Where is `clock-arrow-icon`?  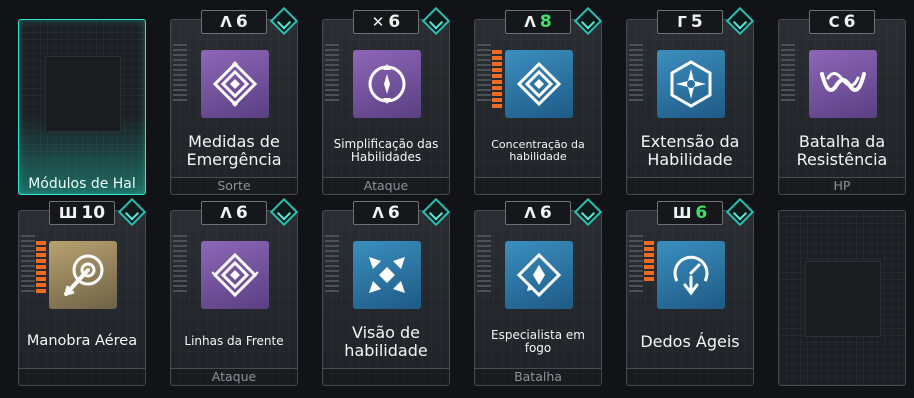
clock-arrow-icon is located at coordinates (691, 275).